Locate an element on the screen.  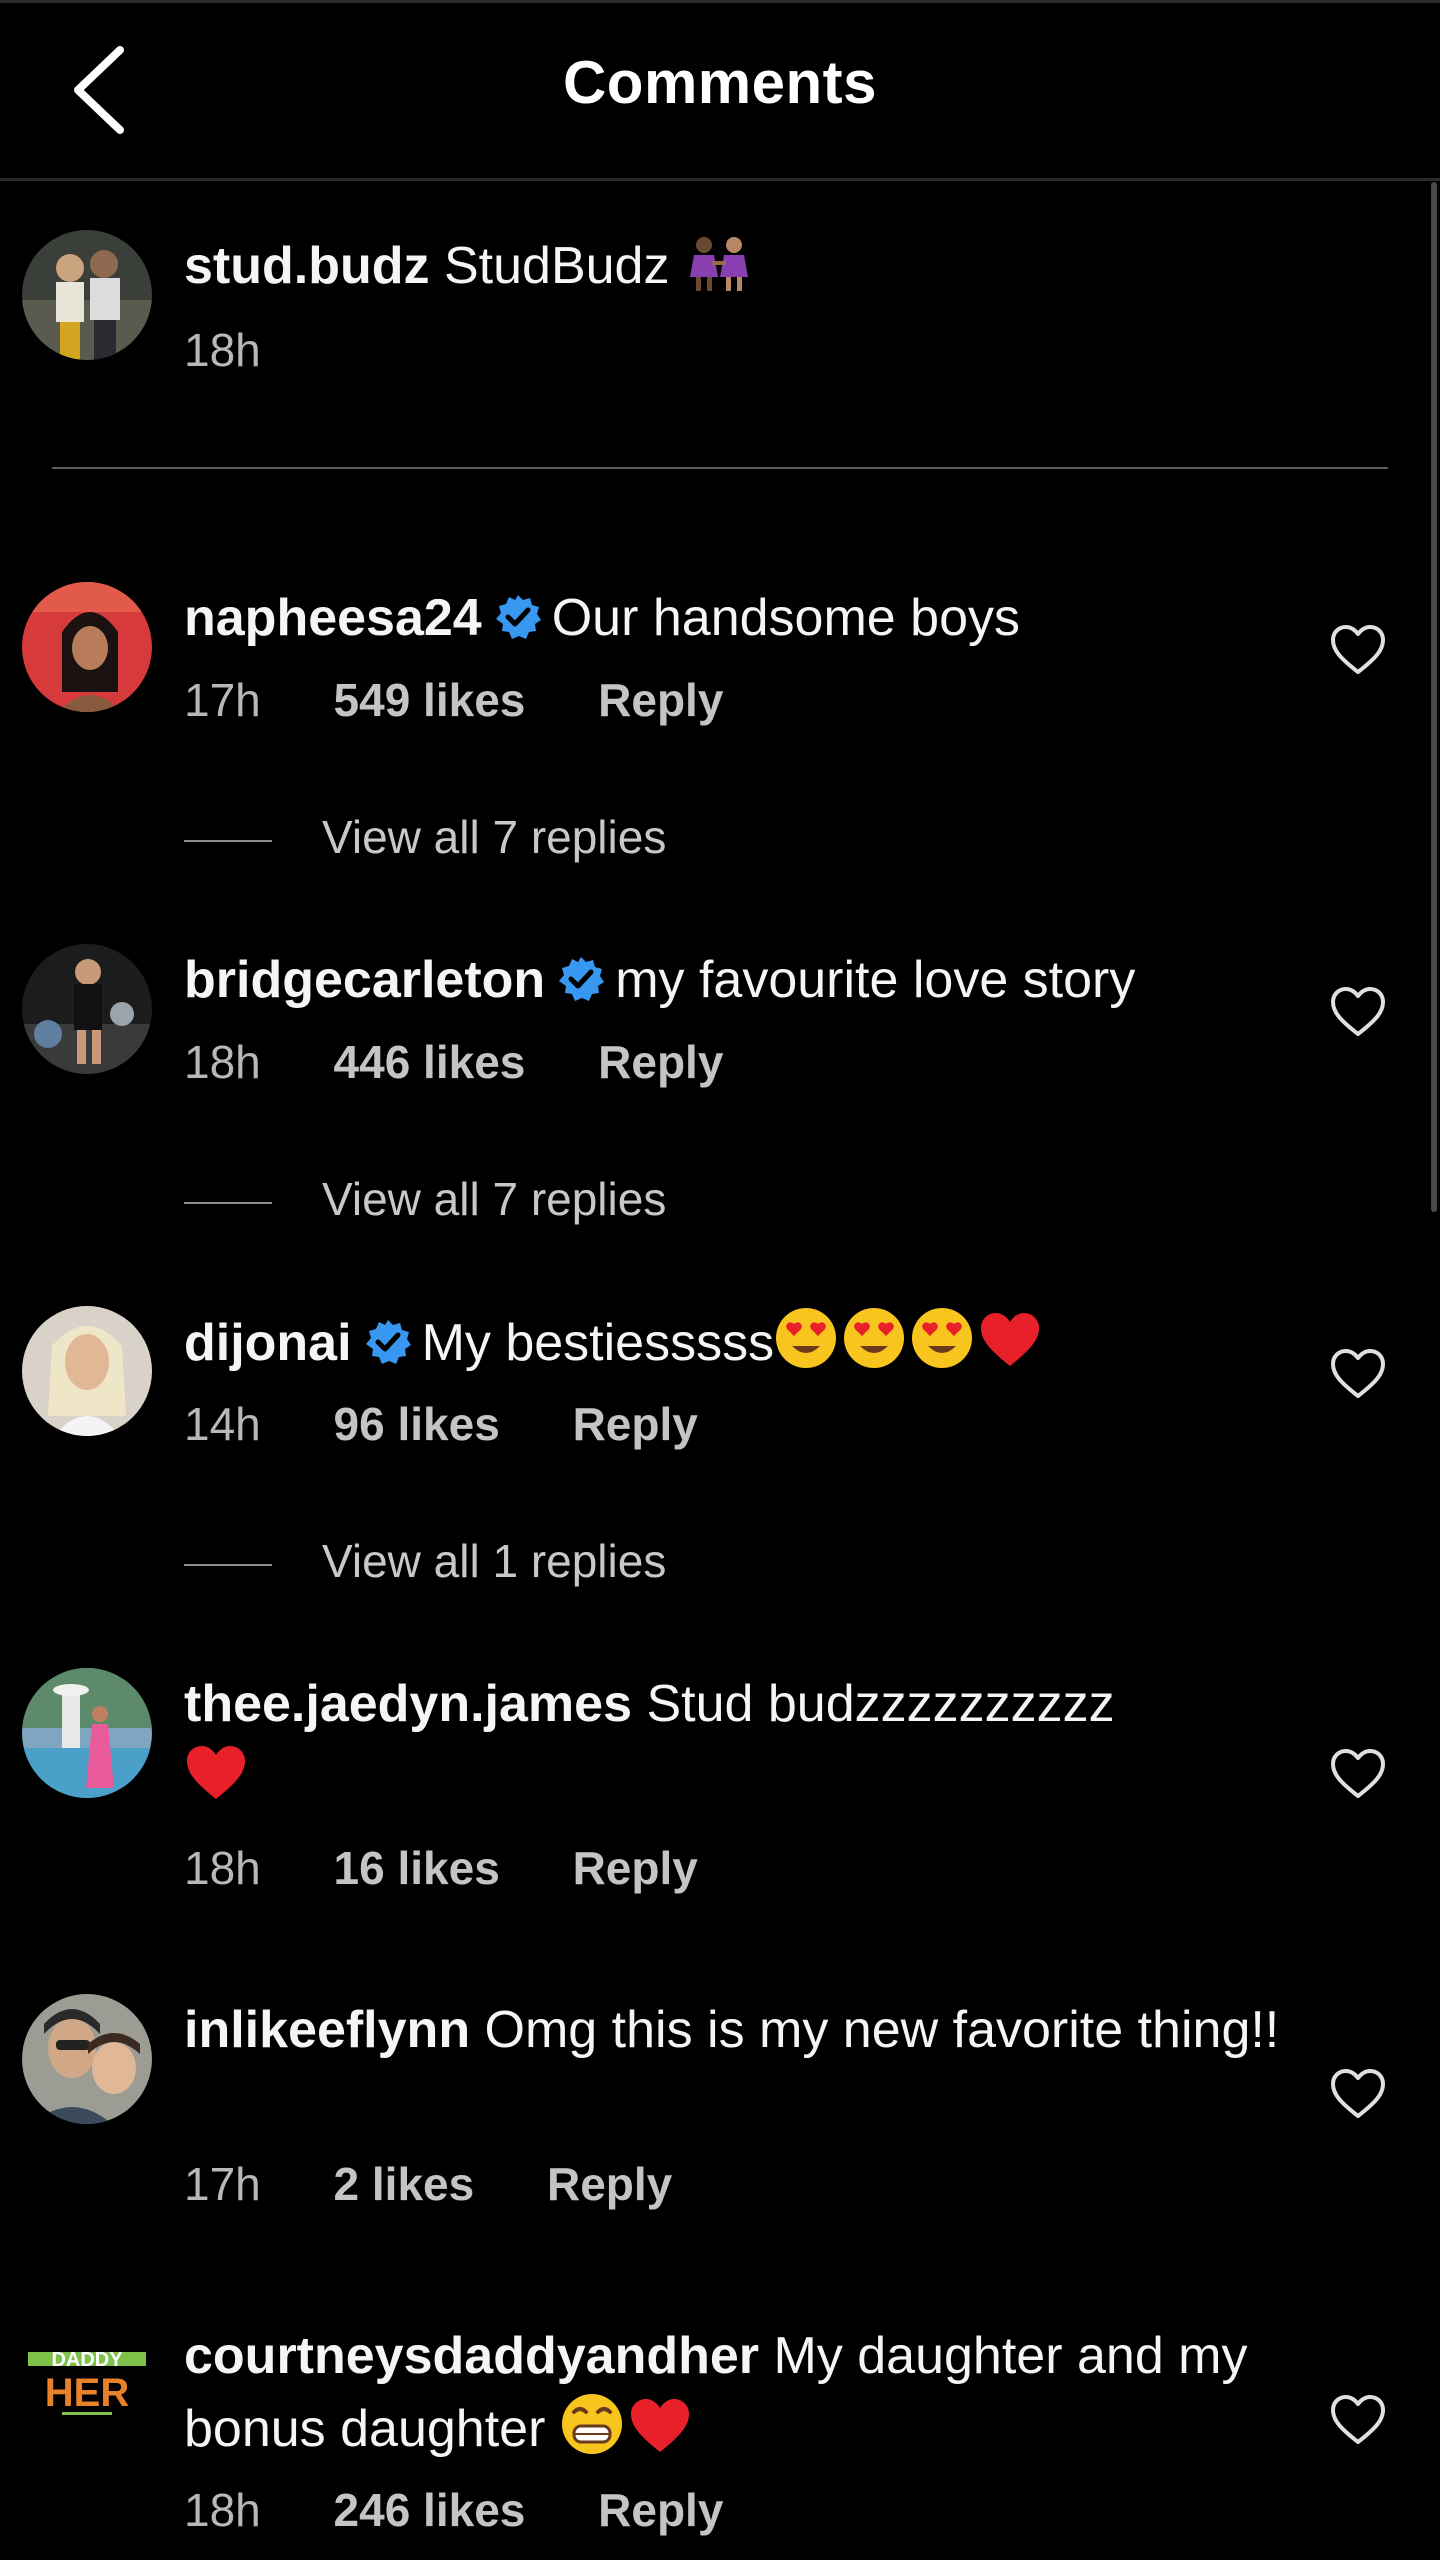
caption-time: 18h is located at coordinates (222, 350).